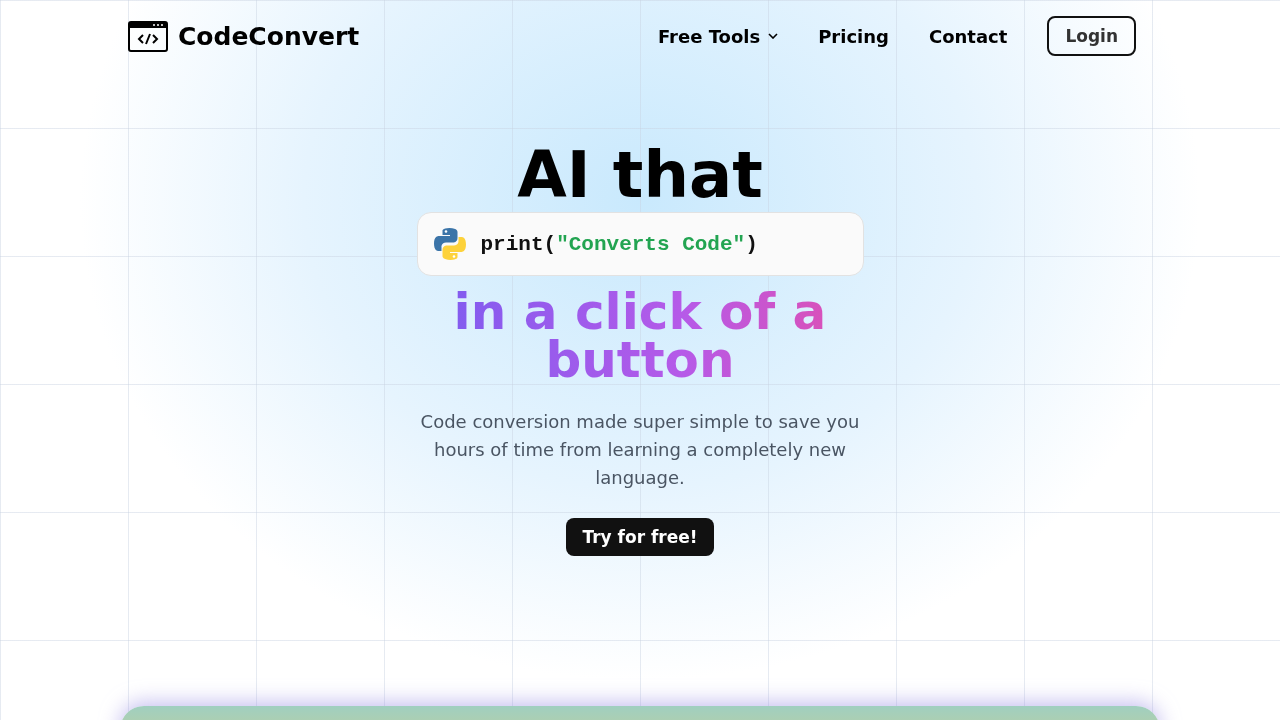 This screenshot has height=720, width=1280. Describe the element at coordinates (148, 36) in the screenshot. I see `code-window-icon` at that location.